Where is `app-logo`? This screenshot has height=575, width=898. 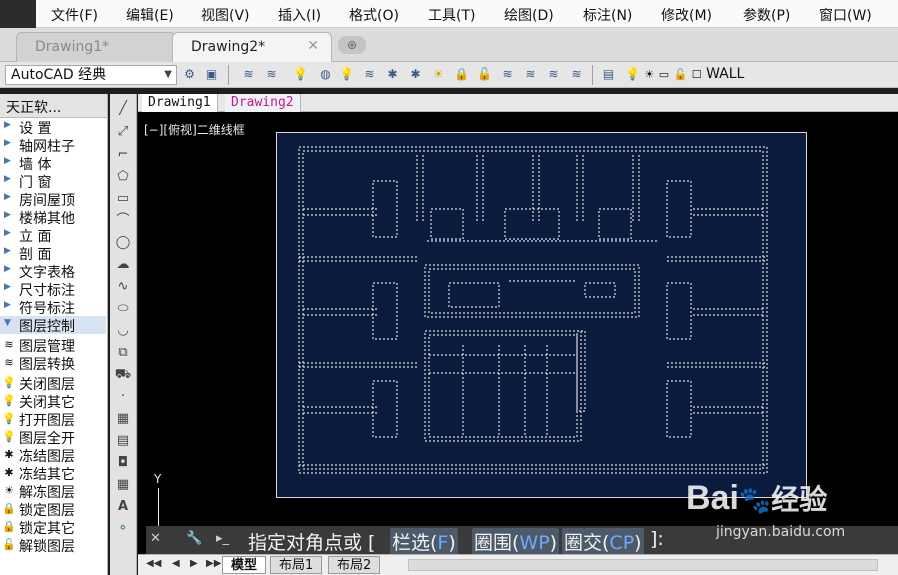 app-logo is located at coordinates (18, 14).